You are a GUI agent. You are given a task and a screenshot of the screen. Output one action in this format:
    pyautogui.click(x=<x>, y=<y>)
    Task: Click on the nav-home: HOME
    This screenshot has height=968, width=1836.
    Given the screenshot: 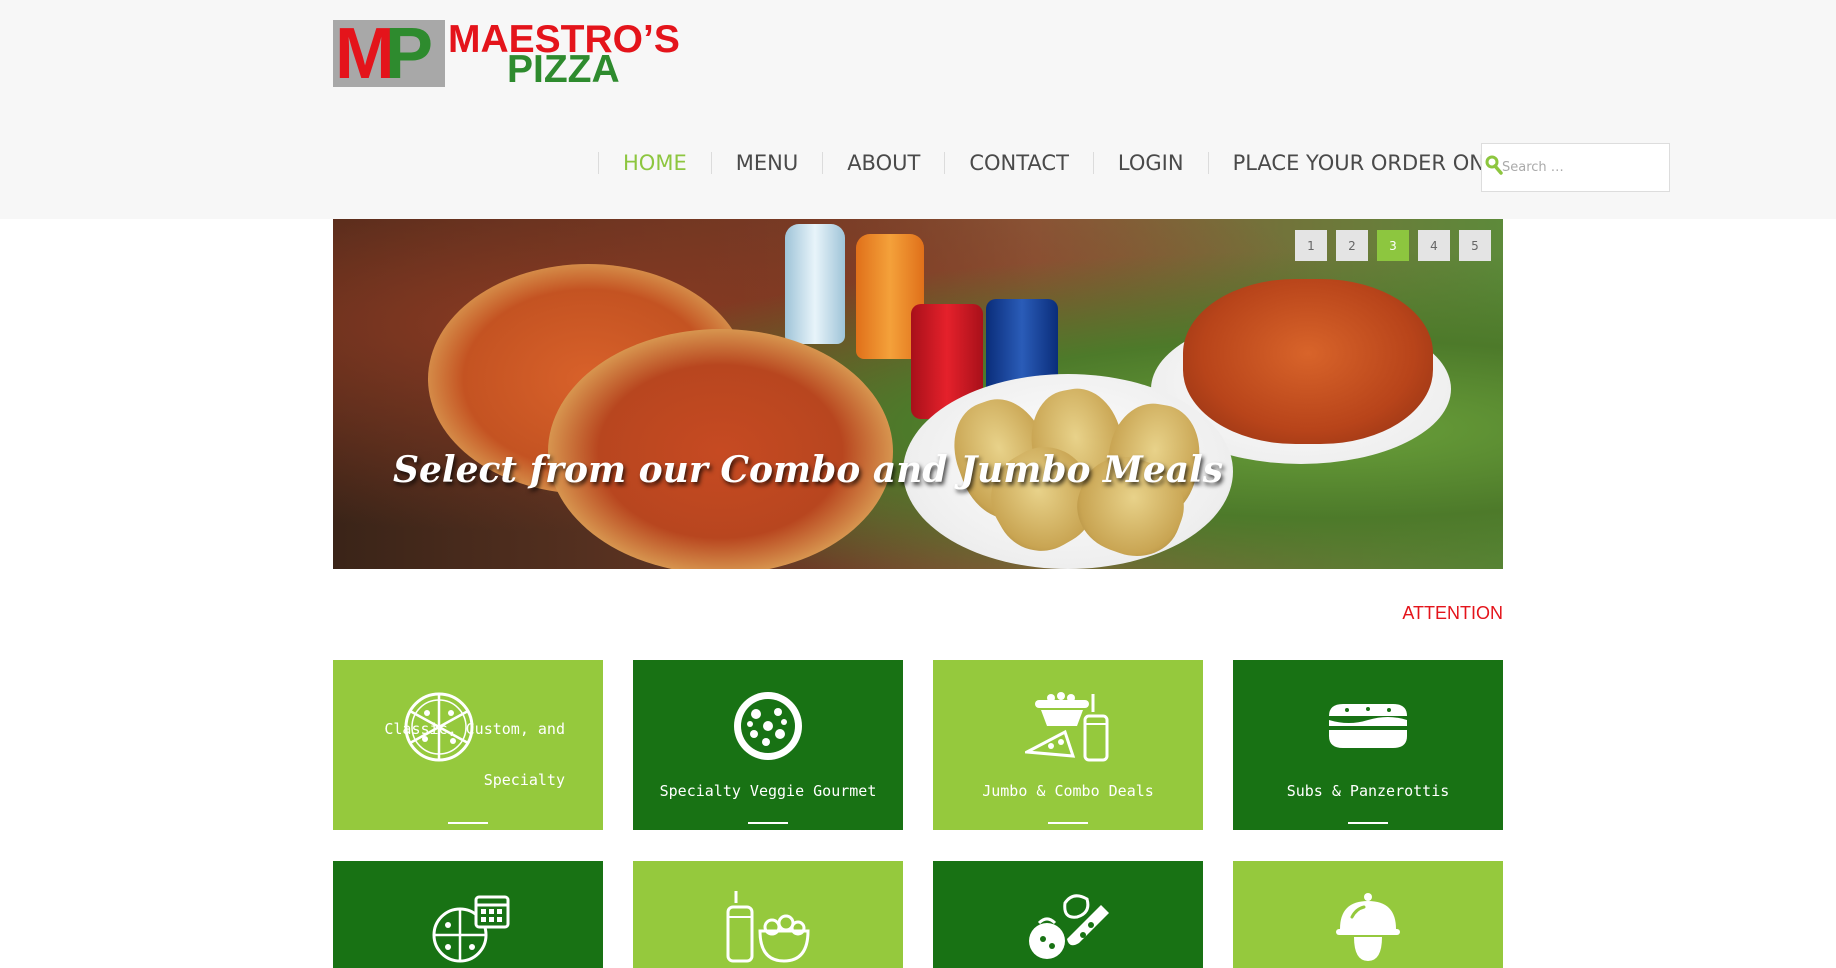 What is the action you would take?
    pyautogui.click(x=655, y=163)
    